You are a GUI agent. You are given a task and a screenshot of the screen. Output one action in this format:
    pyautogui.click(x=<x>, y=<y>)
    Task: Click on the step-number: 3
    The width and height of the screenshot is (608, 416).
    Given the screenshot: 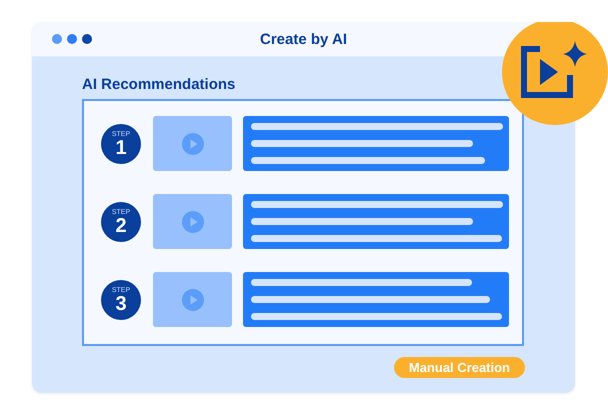 What is the action you would take?
    pyautogui.click(x=121, y=304)
    